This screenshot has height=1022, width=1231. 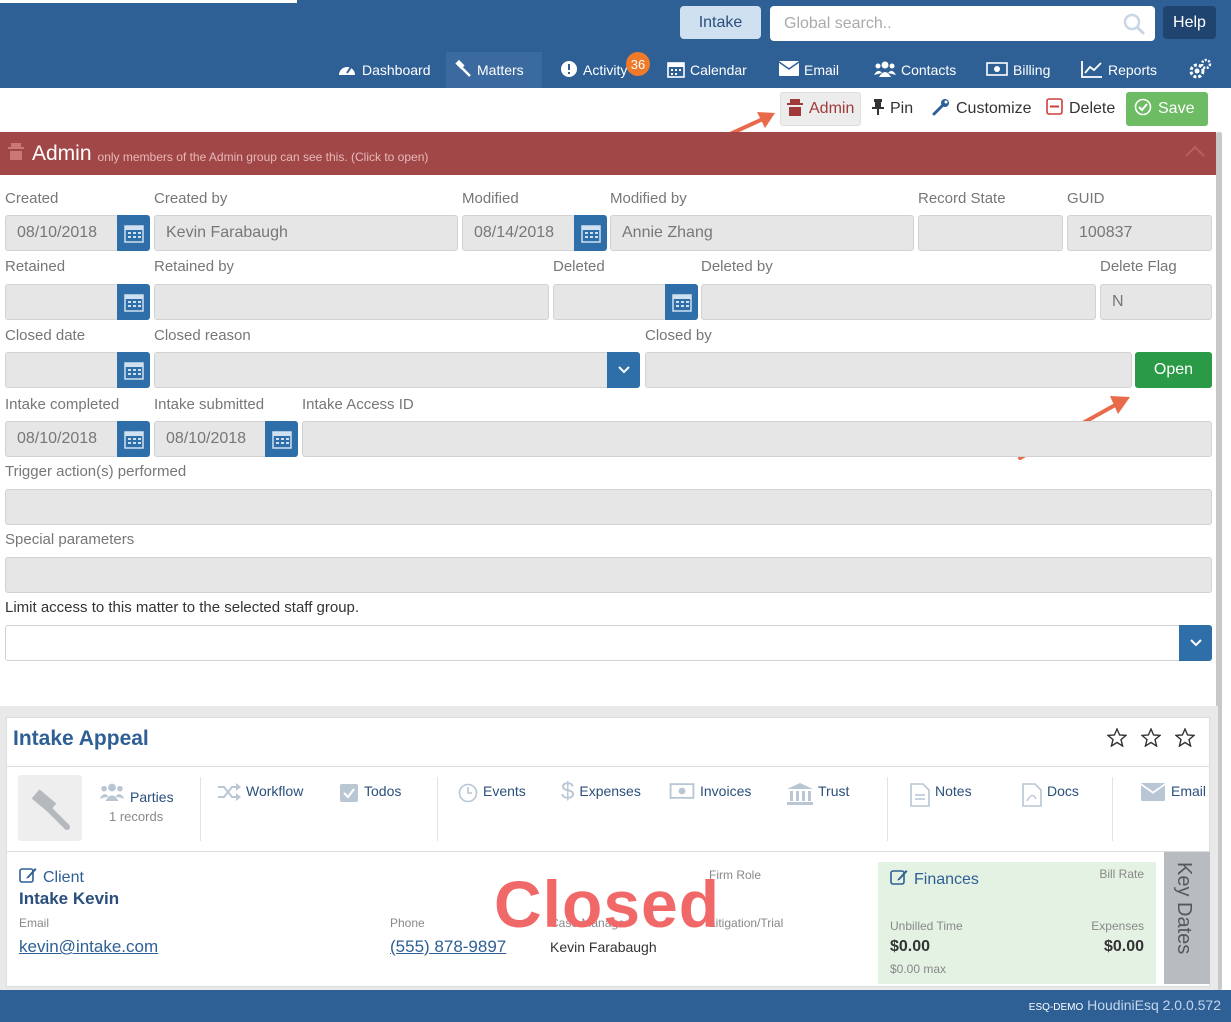 What do you see at coordinates (1189, 791) in the screenshot?
I see `tab-email-label: Email` at bounding box center [1189, 791].